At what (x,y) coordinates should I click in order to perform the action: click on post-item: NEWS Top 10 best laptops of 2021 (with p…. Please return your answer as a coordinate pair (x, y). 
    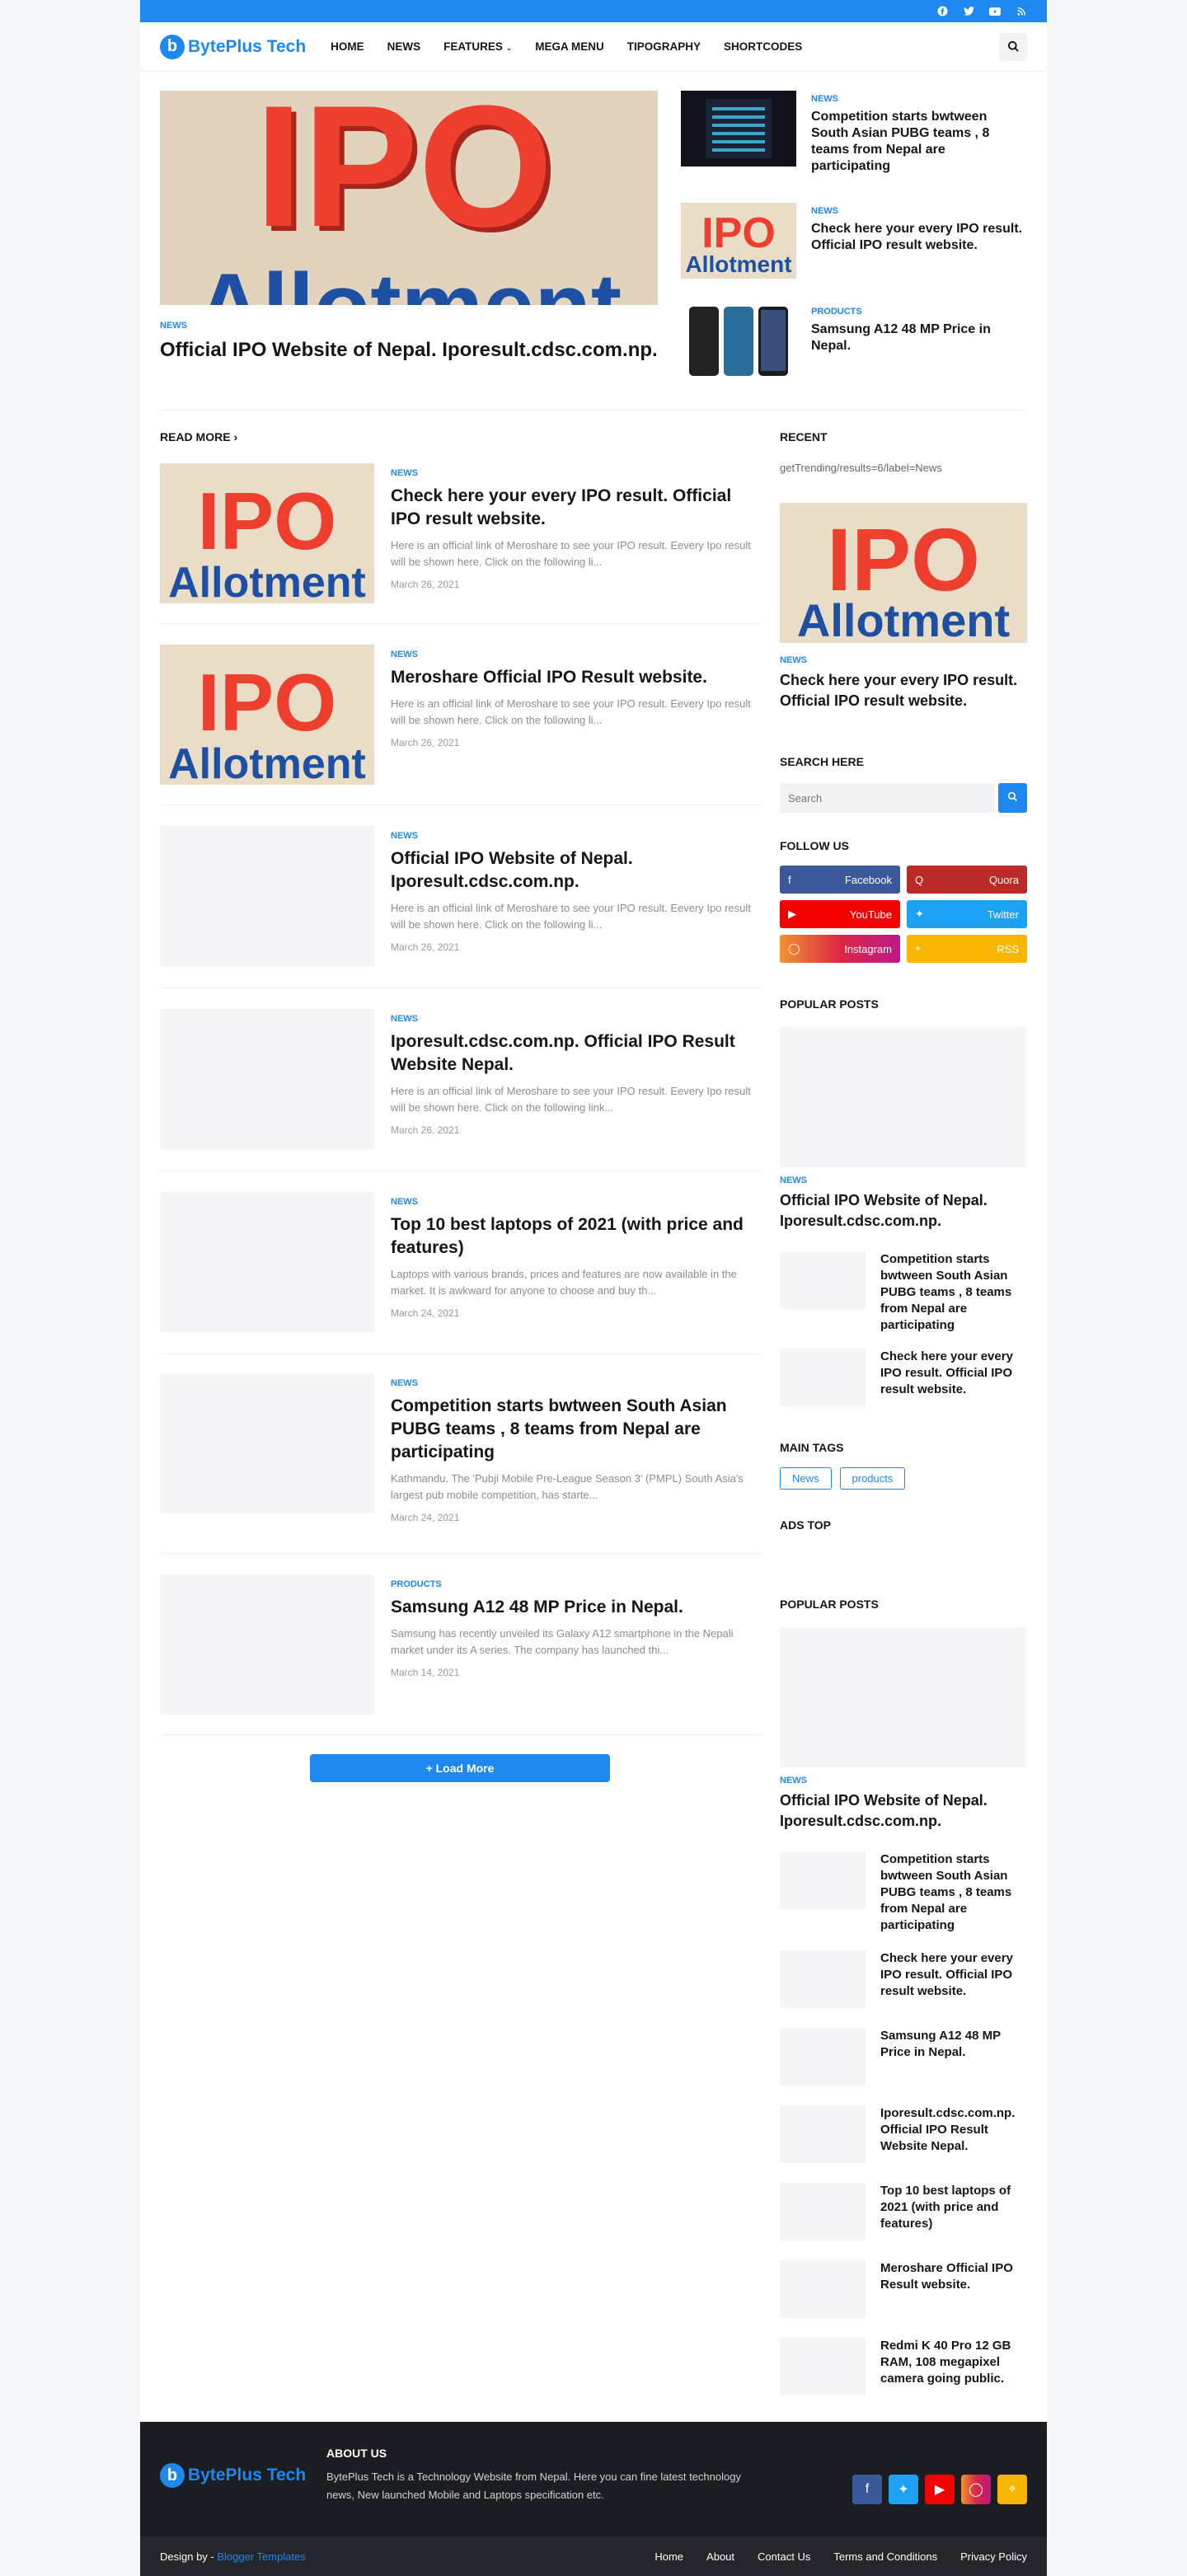
    Looking at the image, I should click on (461, 1262).